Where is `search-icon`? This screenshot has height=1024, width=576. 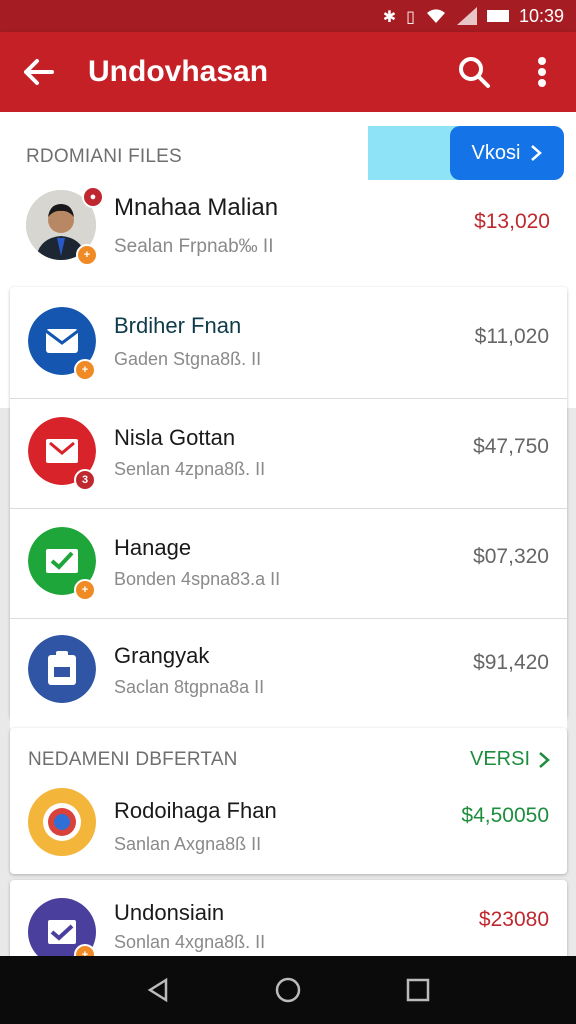
search-icon is located at coordinates (474, 72).